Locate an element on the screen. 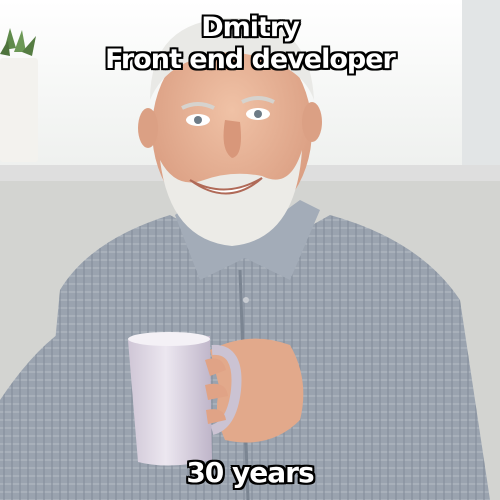  ear-left is located at coordinates (148, 128).